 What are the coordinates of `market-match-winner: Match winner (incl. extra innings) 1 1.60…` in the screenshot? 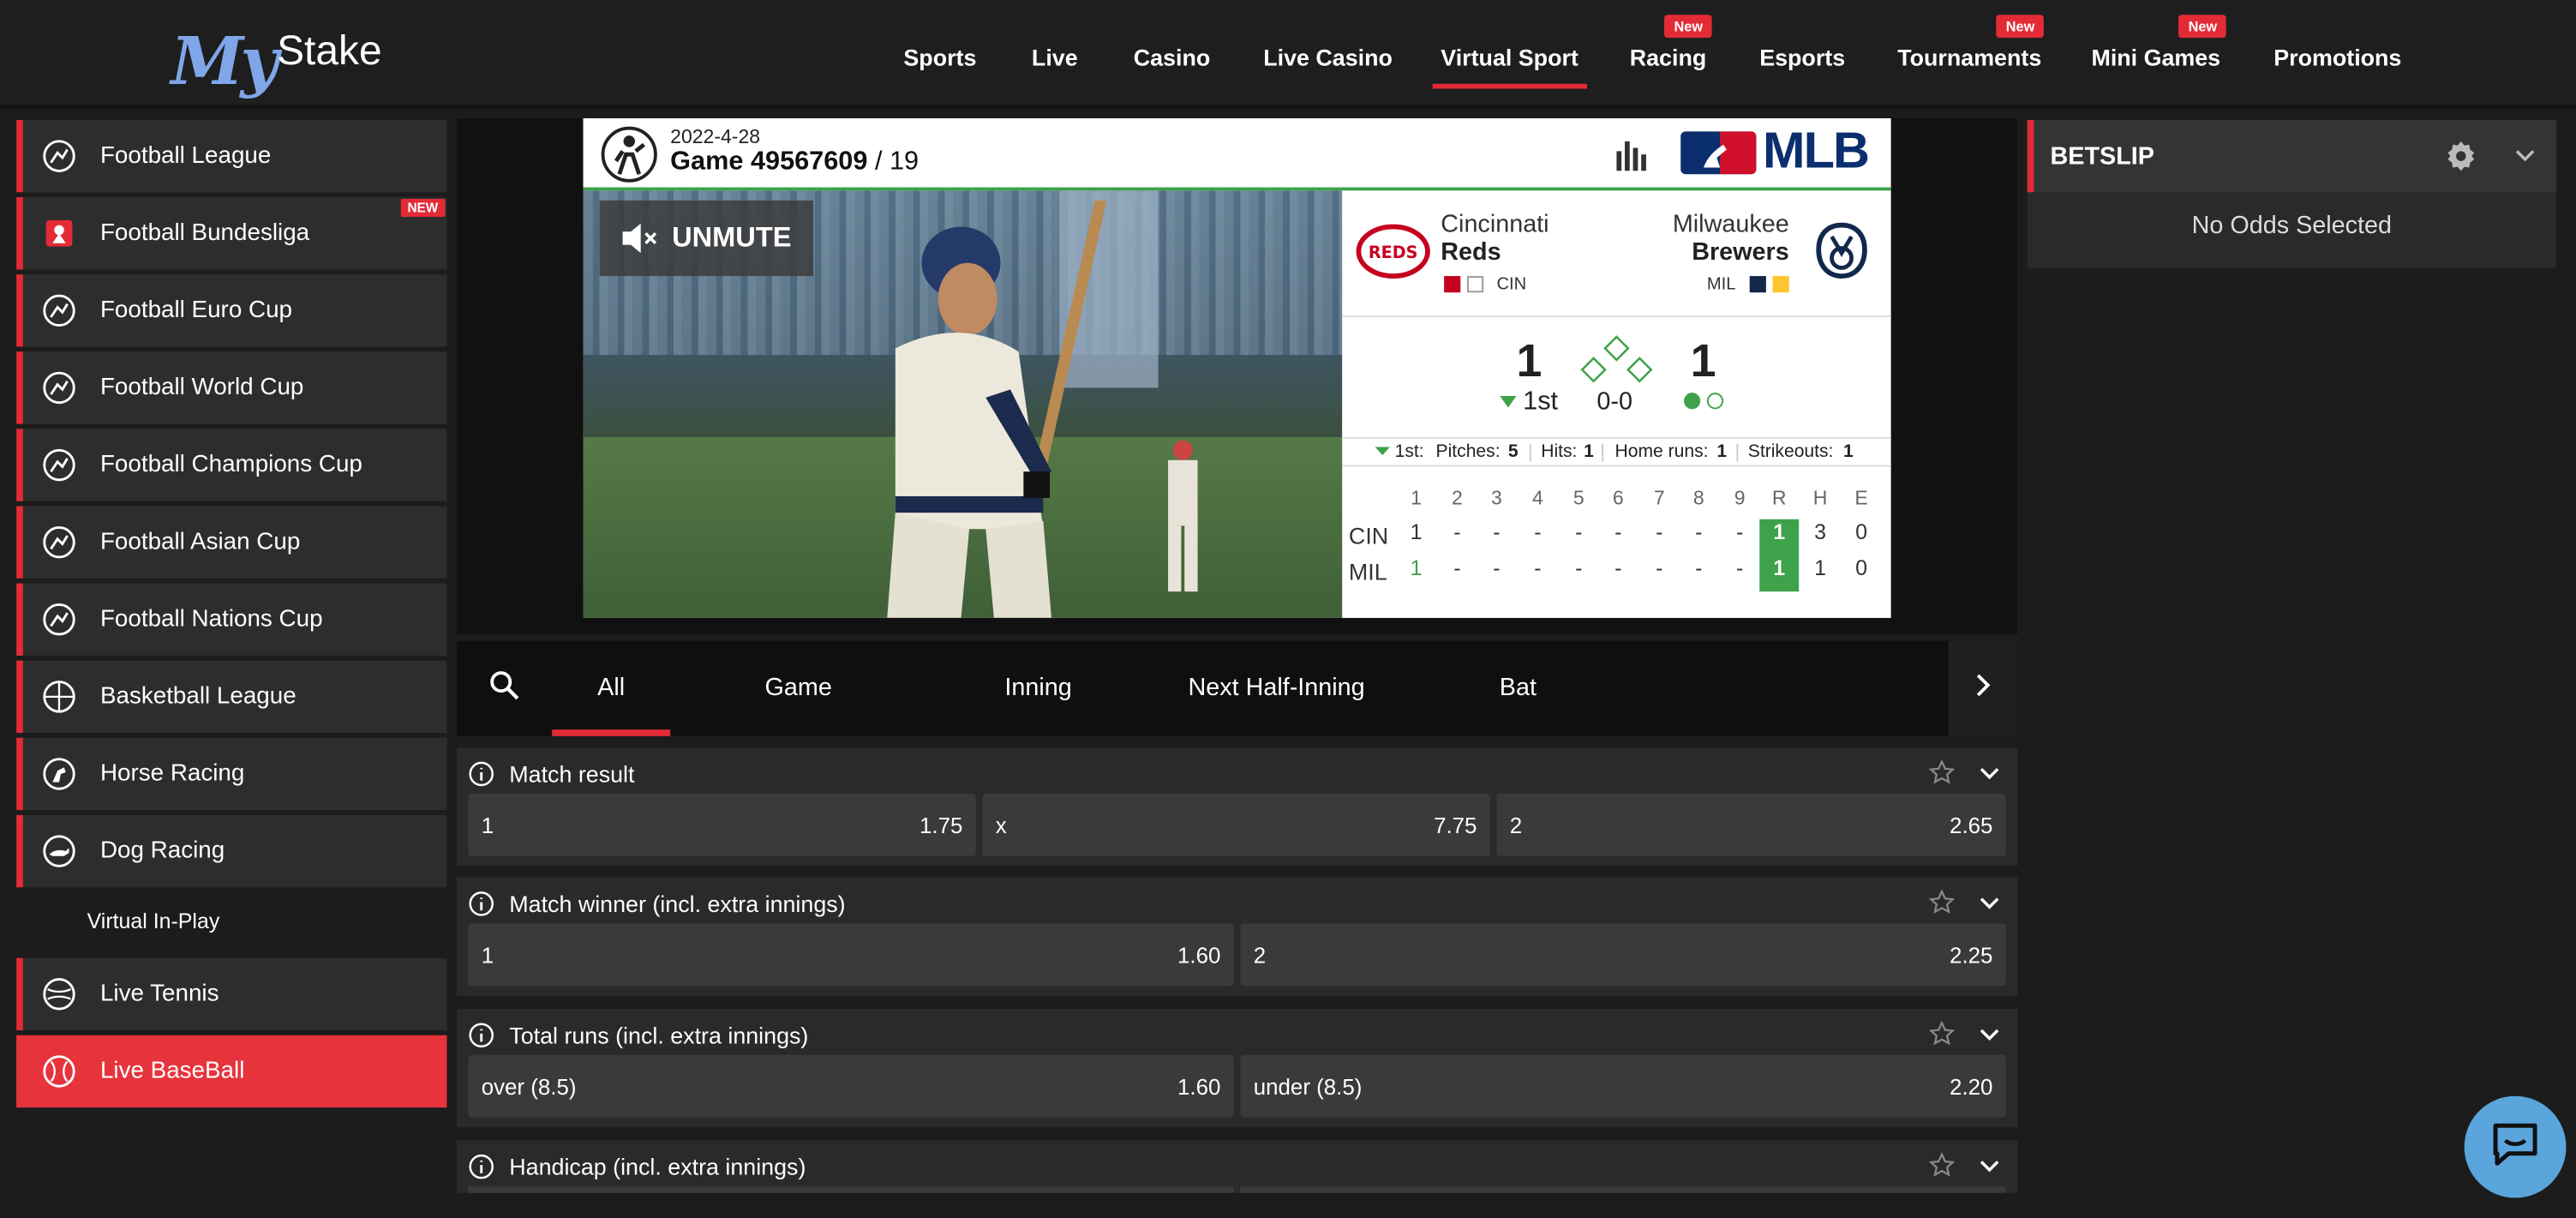 It's located at (1237, 937).